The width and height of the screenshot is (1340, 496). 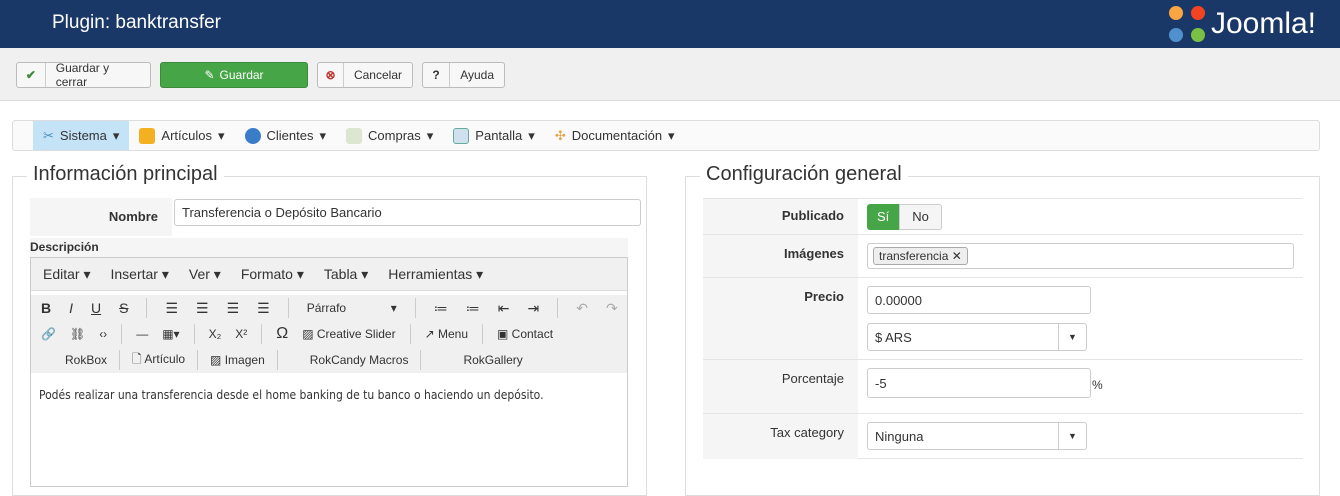 I want to click on rokbox-button: RokBox, so click(x=86, y=360).